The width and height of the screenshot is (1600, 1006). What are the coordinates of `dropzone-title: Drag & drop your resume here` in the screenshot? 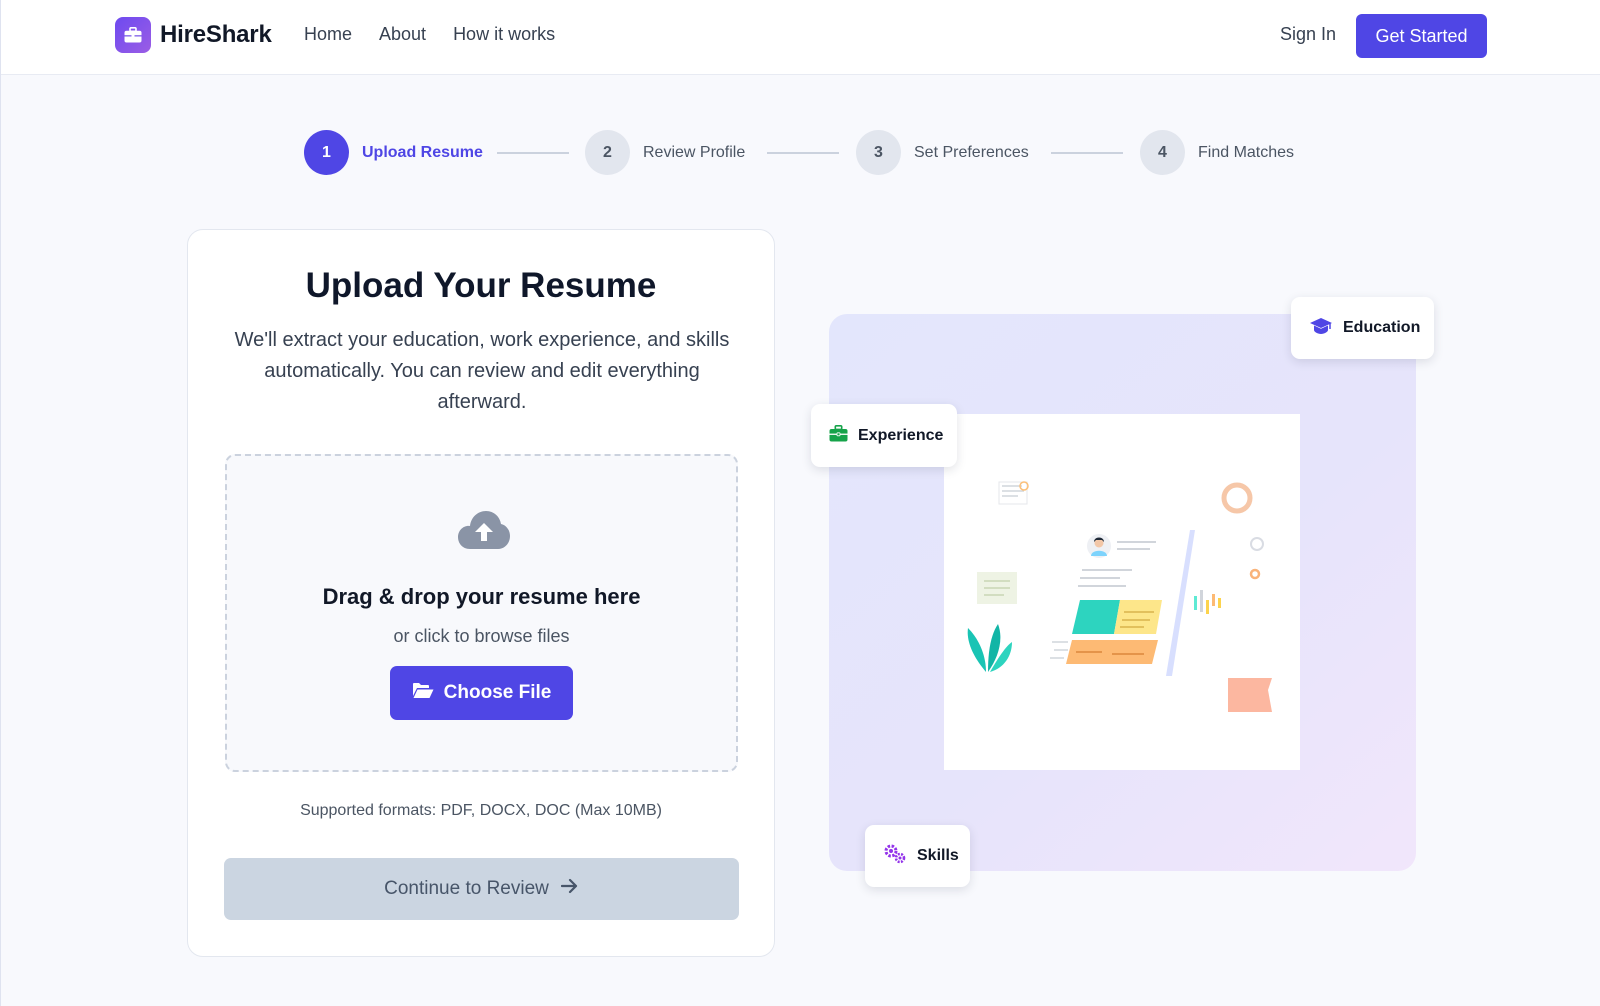 It's located at (481, 596).